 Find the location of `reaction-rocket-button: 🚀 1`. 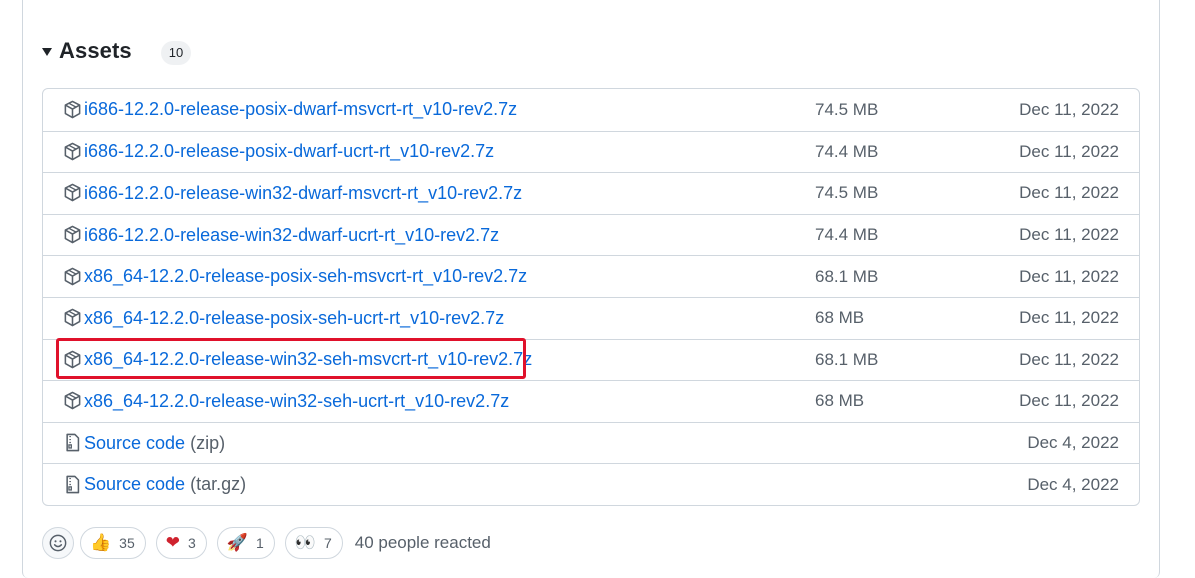

reaction-rocket-button: 🚀 1 is located at coordinates (245, 542).